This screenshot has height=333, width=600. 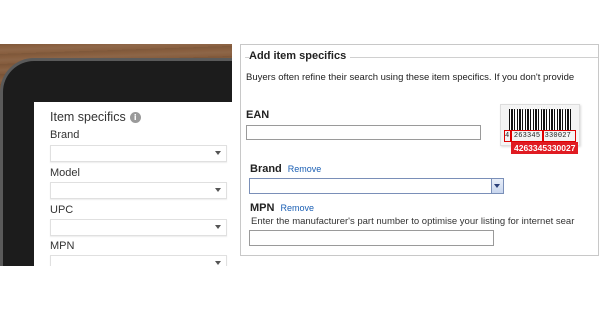 I want to click on model-dropdown, so click(x=138, y=190).